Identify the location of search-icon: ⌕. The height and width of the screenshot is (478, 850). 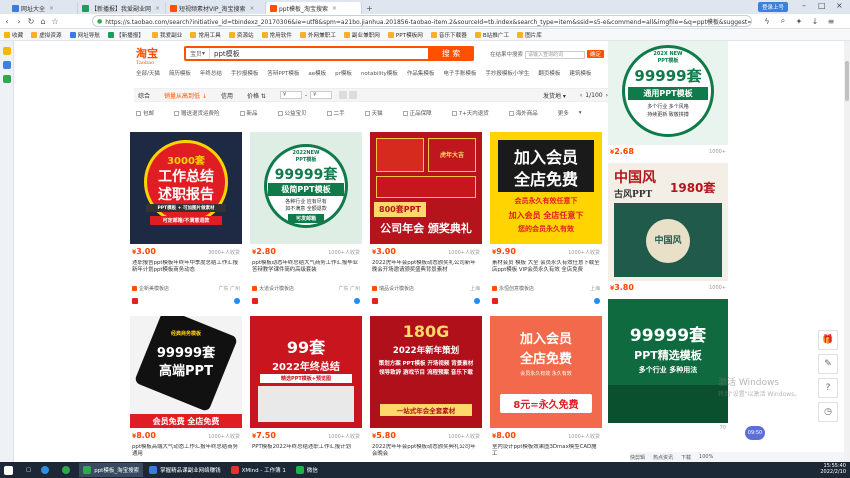
(783, 21).